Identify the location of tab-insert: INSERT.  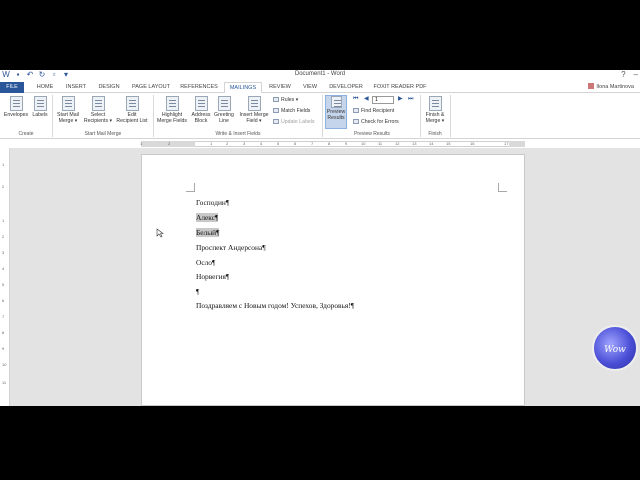
(76, 88).